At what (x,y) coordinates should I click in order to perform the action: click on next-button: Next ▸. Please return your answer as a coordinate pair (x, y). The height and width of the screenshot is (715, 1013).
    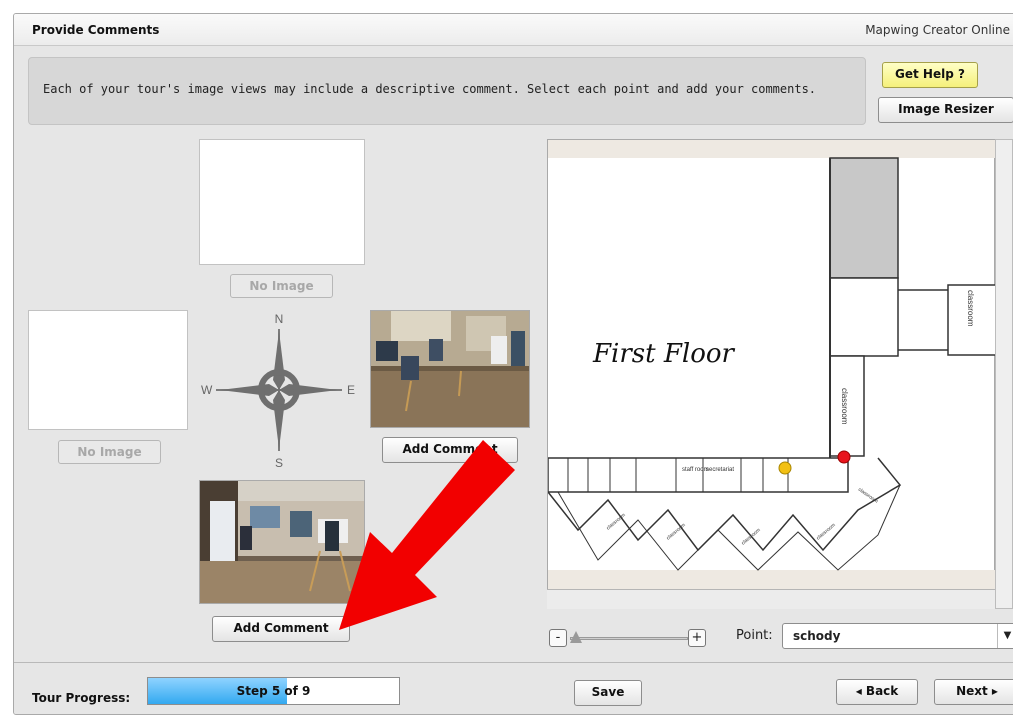
    Looking at the image, I should click on (973, 692).